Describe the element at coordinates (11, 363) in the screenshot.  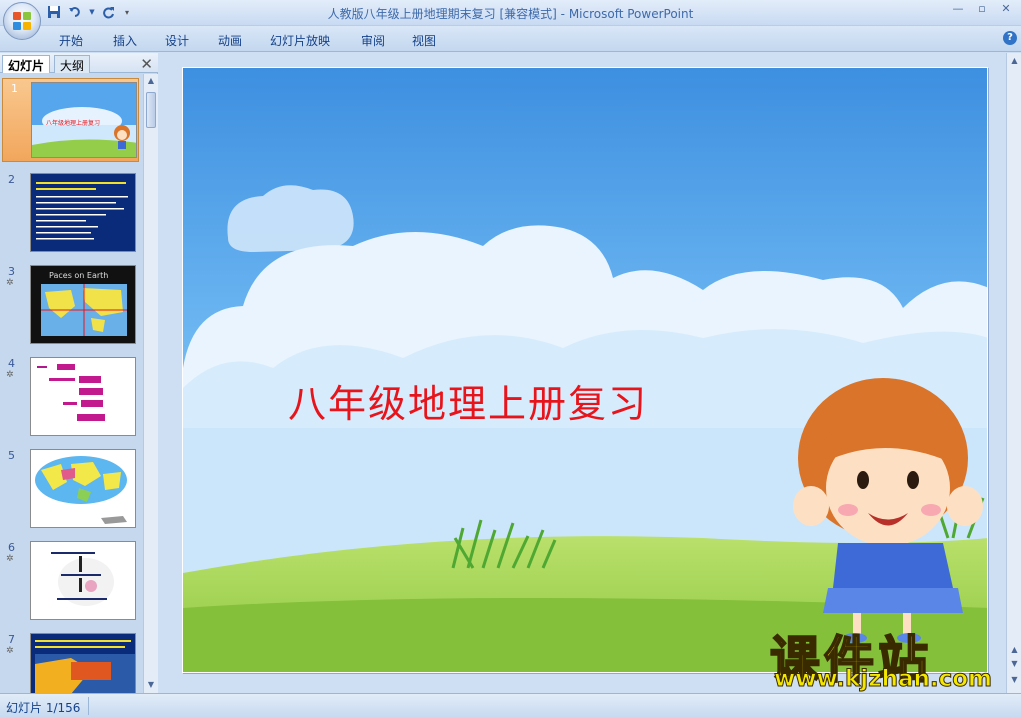
I see `thumbnail-number: 4` at that location.